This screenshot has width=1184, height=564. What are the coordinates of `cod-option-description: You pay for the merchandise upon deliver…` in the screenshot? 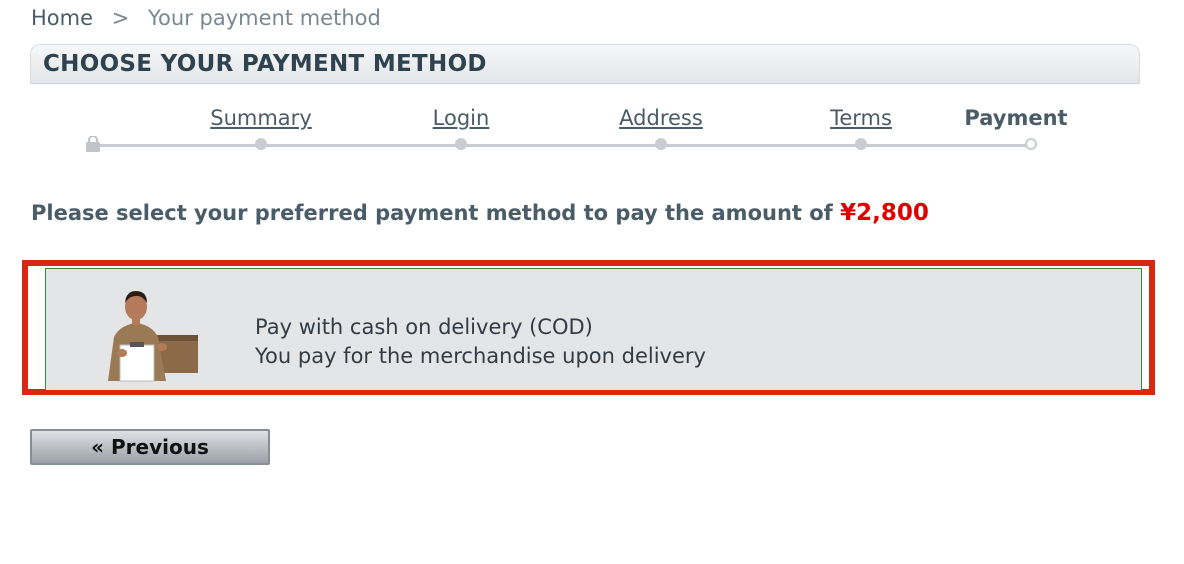 It's located at (480, 356).